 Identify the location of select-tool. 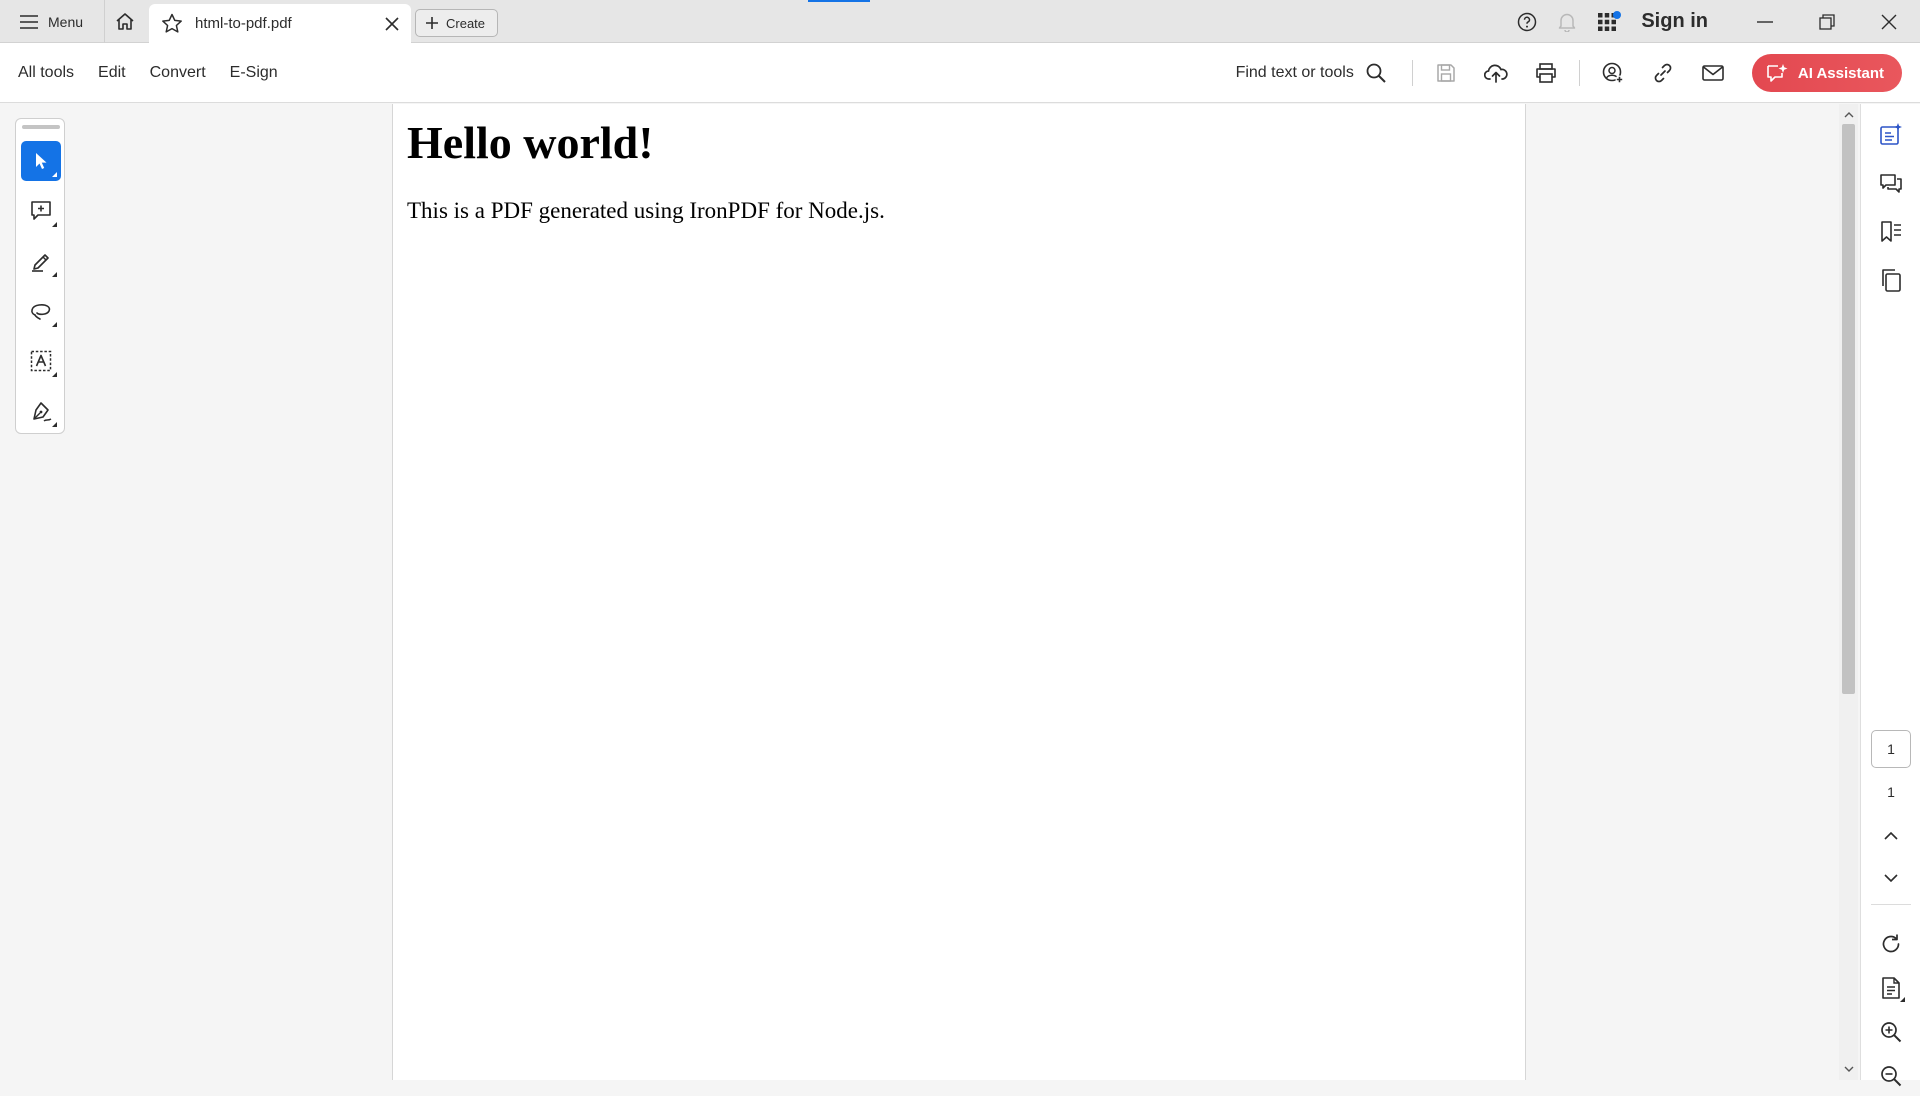
(41, 161).